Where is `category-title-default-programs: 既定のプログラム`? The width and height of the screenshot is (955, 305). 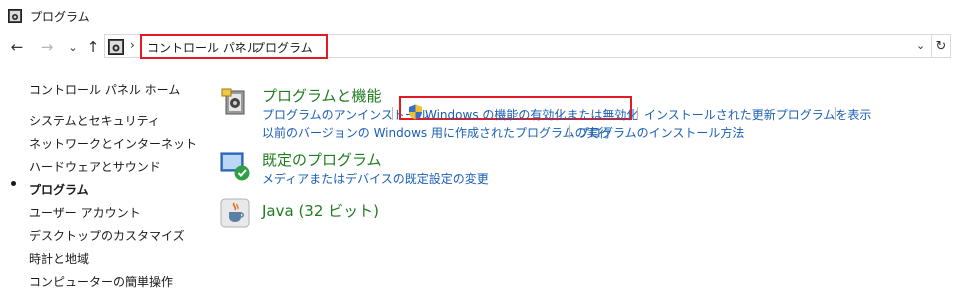
category-title-default-programs: 既定のプログラム is located at coordinates (322, 159).